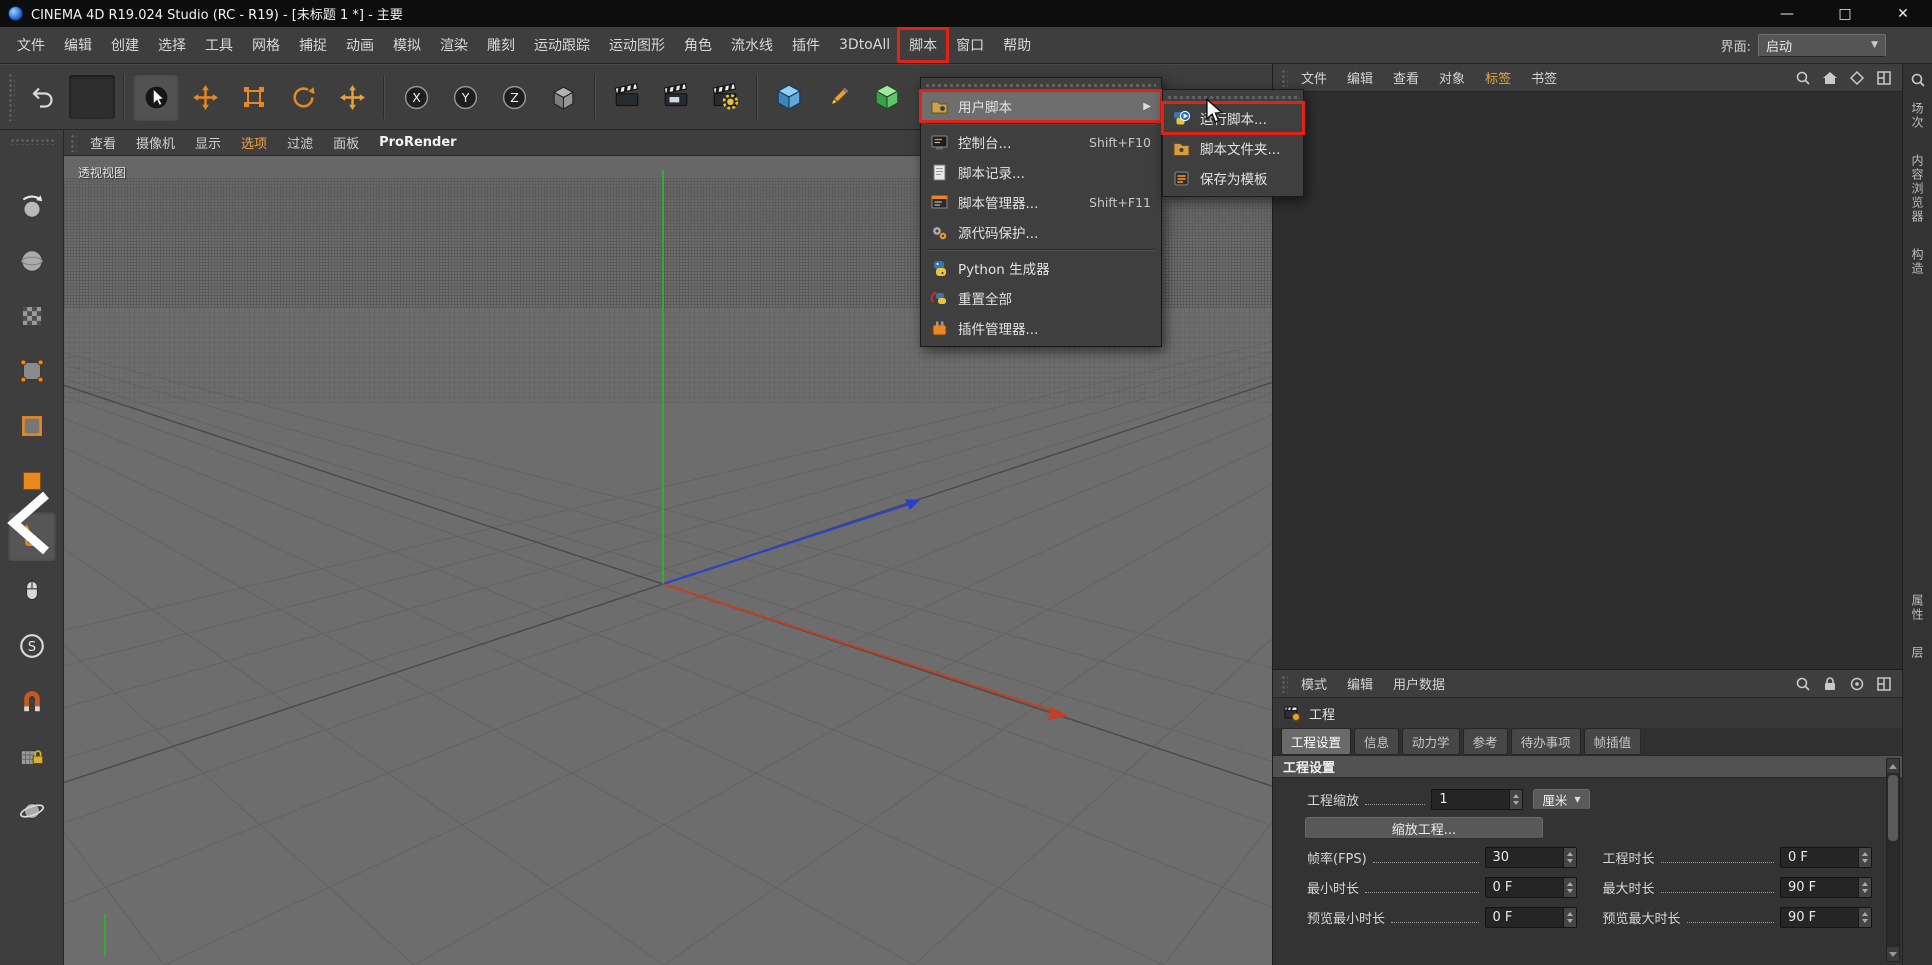  I want to click on om-menu-bookmarks: 书签, so click(1544, 77).